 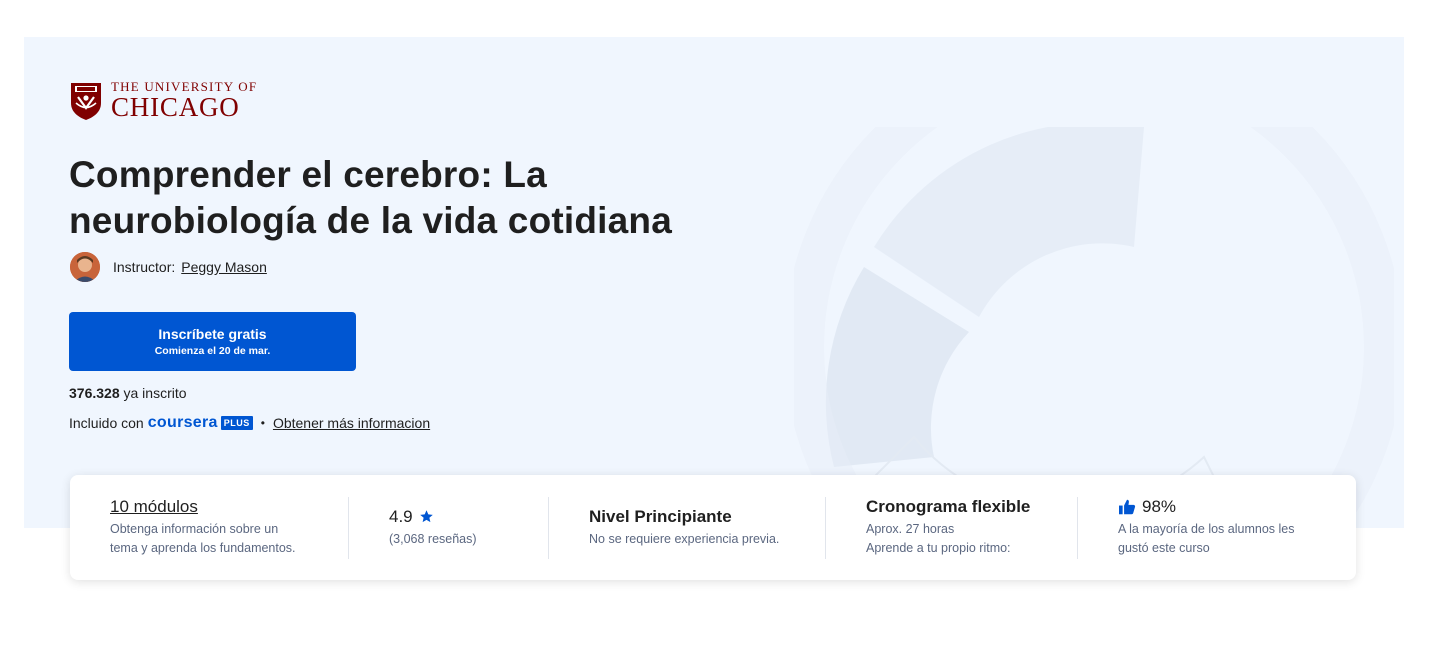 I want to click on included-label: Incluido con, so click(x=106, y=423).